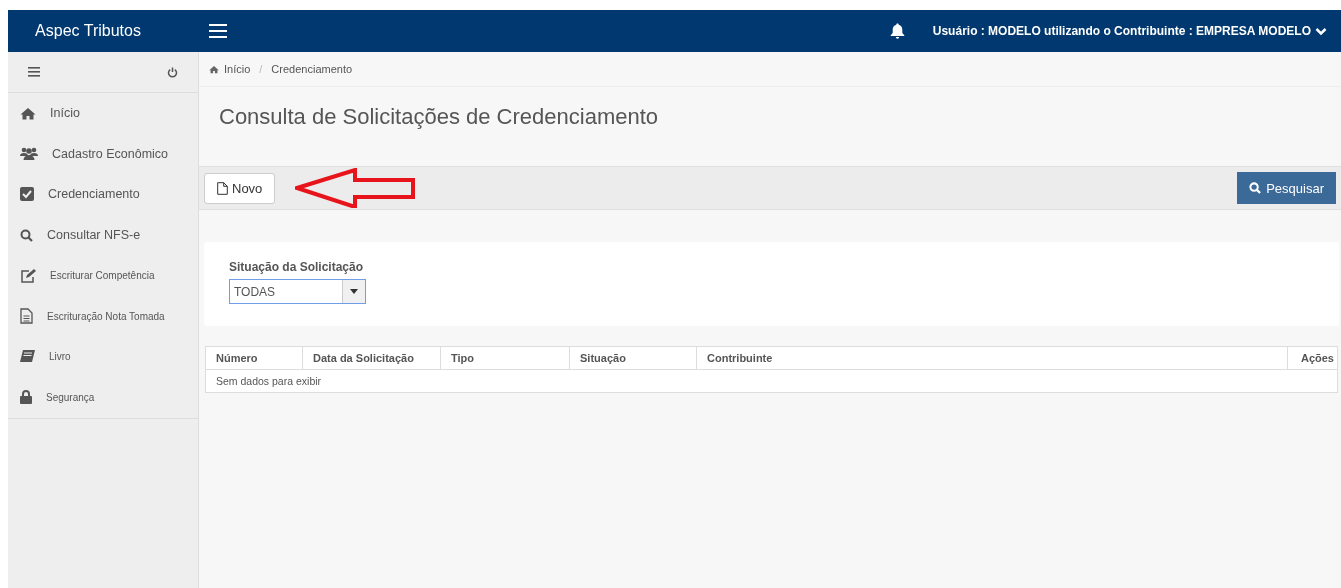  What do you see at coordinates (354, 291) in the screenshot?
I see `caret-icon` at bounding box center [354, 291].